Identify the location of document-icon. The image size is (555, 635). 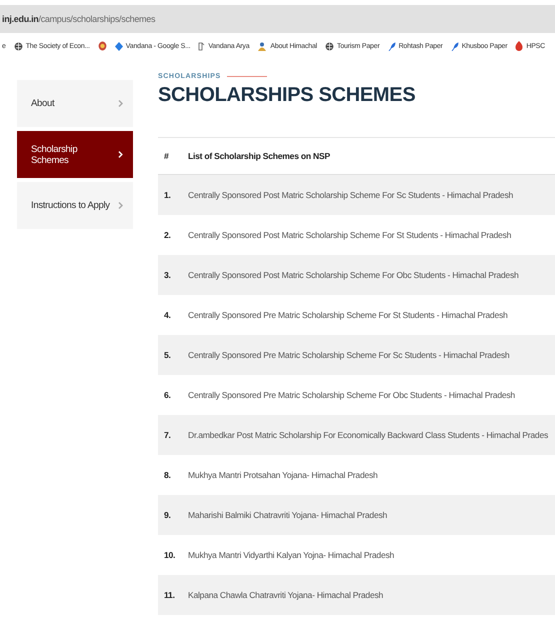
(202, 46).